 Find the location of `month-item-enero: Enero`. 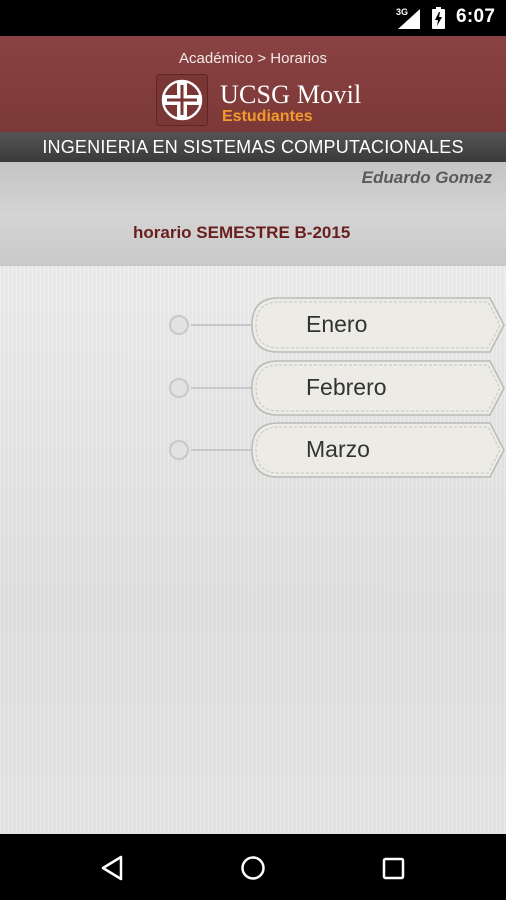

month-item-enero: Enero is located at coordinates (336, 326).